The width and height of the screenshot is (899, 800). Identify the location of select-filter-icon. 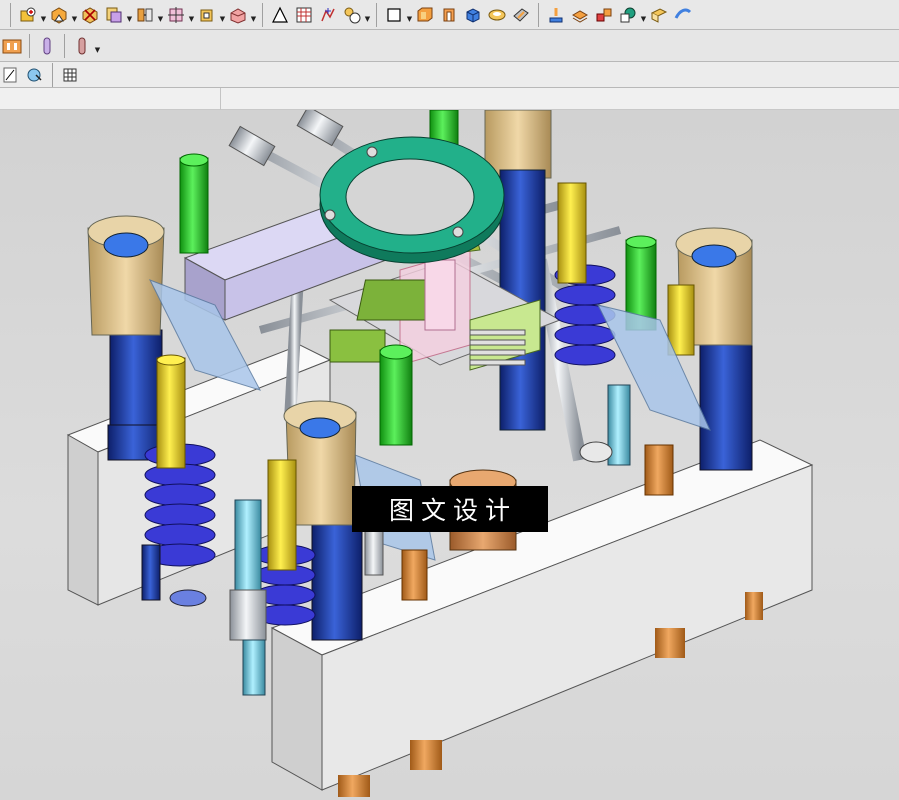
(11, 75).